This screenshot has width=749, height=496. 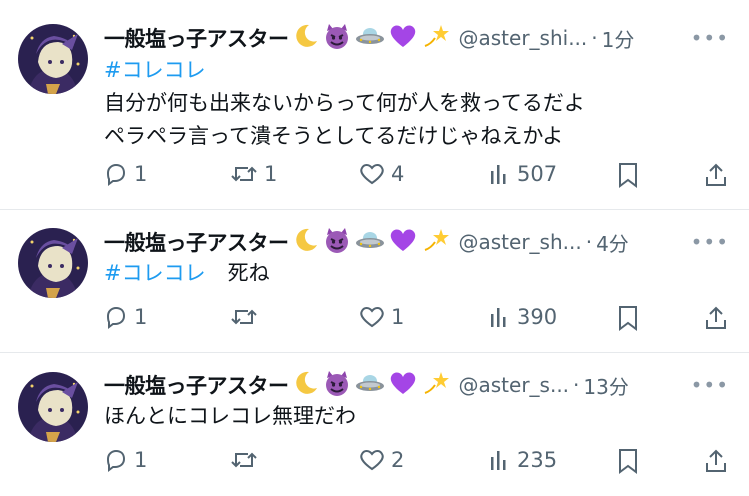 I want to click on tweet-text: #コレコレ 死ね, so click(x=187, y=273).